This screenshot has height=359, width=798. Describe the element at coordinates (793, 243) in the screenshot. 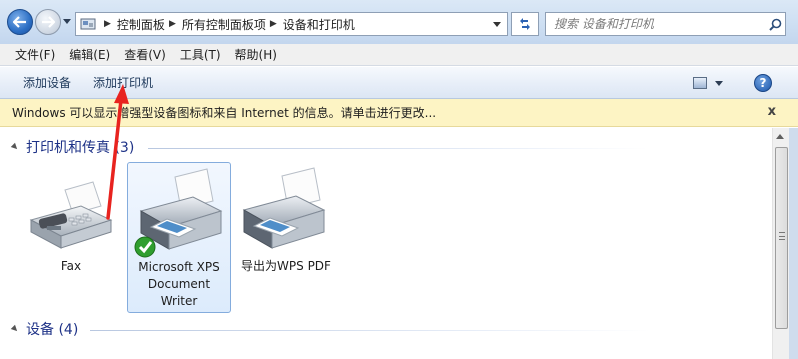

I see `window-frame-edge` at that location.